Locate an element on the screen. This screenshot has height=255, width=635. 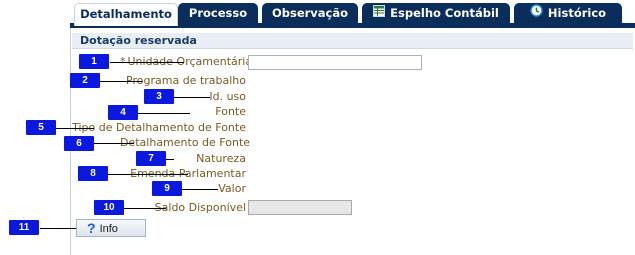
tab-label: Detalhamento is located at coordinates (126, 14).